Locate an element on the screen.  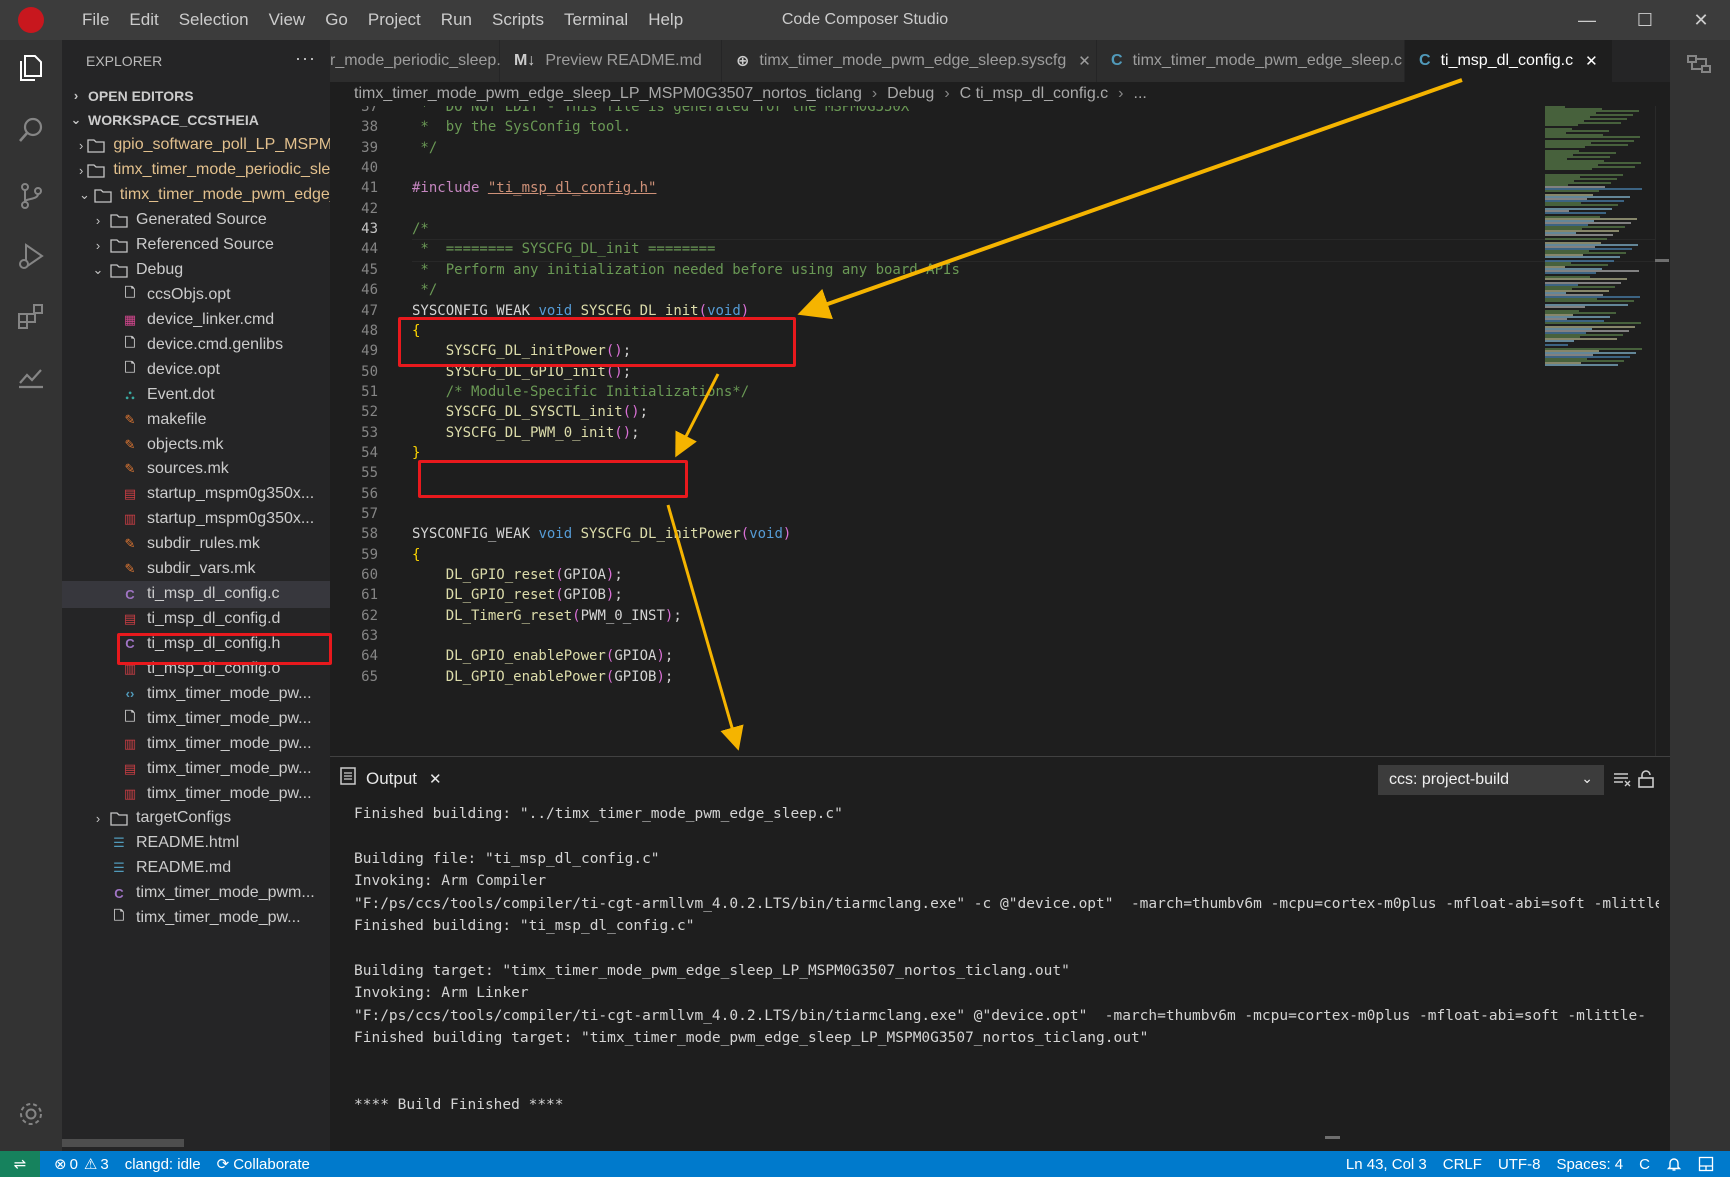
run-debug-icon is located at coordinates (31, 256).